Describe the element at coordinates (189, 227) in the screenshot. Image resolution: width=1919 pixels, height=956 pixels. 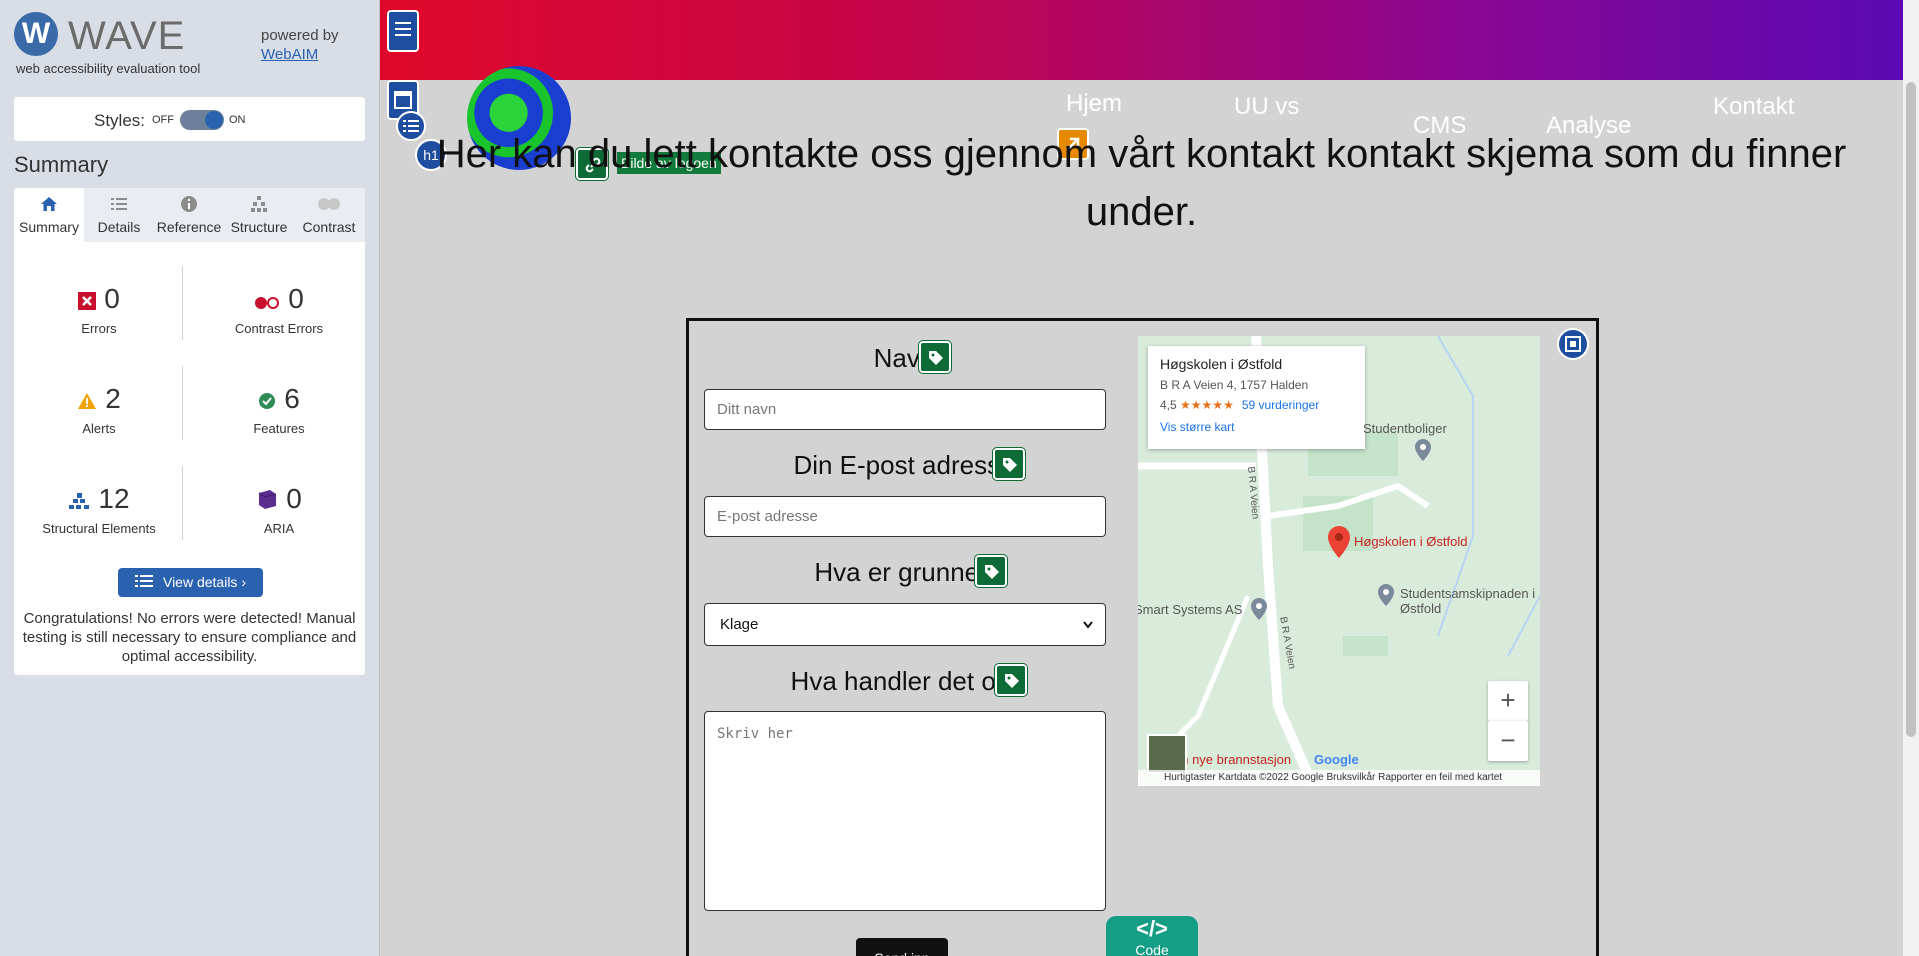
I see `tab-reference-label: Reference` at that location.